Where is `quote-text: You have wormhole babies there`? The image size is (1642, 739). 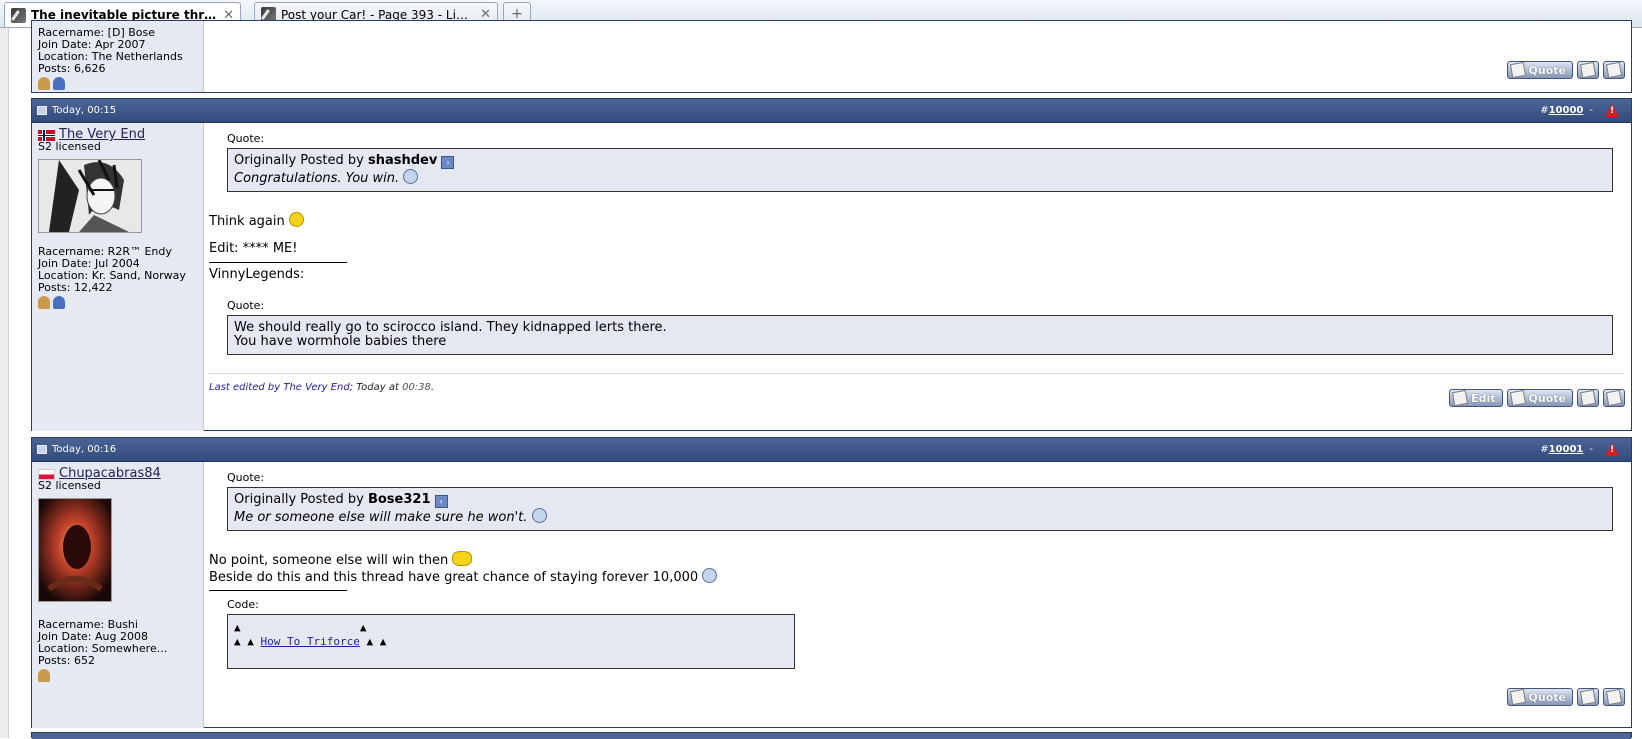
quote-text: You have wormhole babies there is located at coordinates (340, 341).